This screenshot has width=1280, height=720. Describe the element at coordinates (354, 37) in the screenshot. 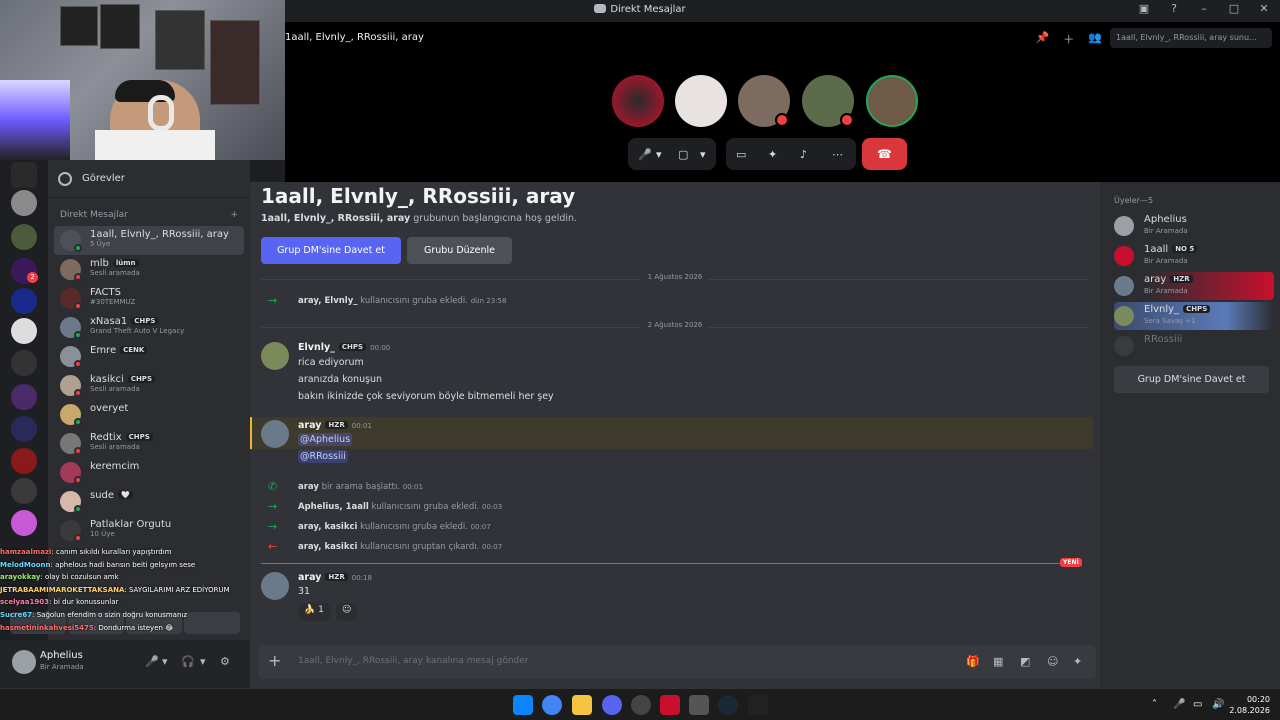

I see `call-channel-name: 1aall, Elvnly_, RRossiii, aray` at that location.